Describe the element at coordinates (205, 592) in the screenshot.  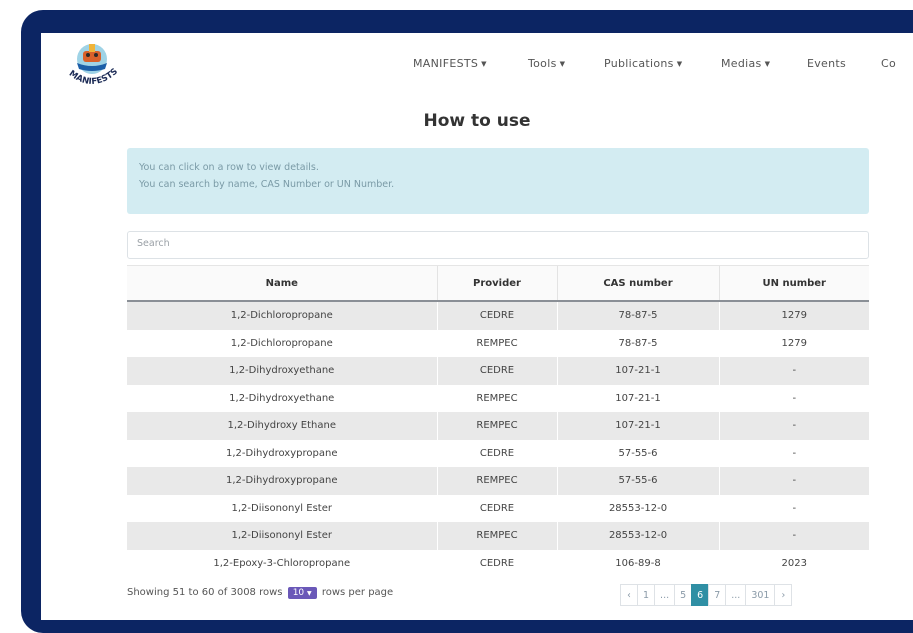
I see `showing-rows-text: Showing 51 to 60 of 3008 rows` at that location.